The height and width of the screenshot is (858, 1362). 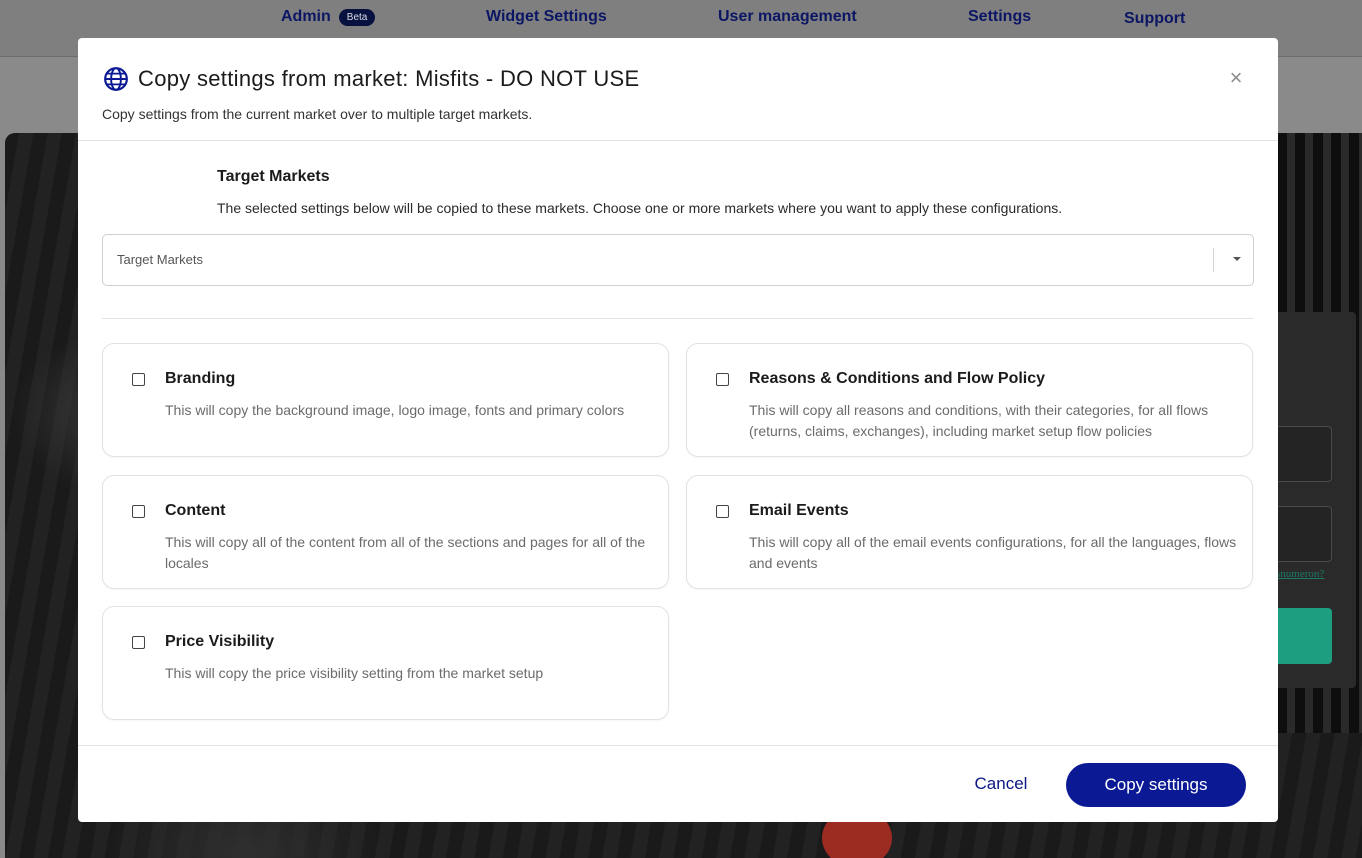 I want to click on nav-user-management: User management, so click(x=787, y=17).